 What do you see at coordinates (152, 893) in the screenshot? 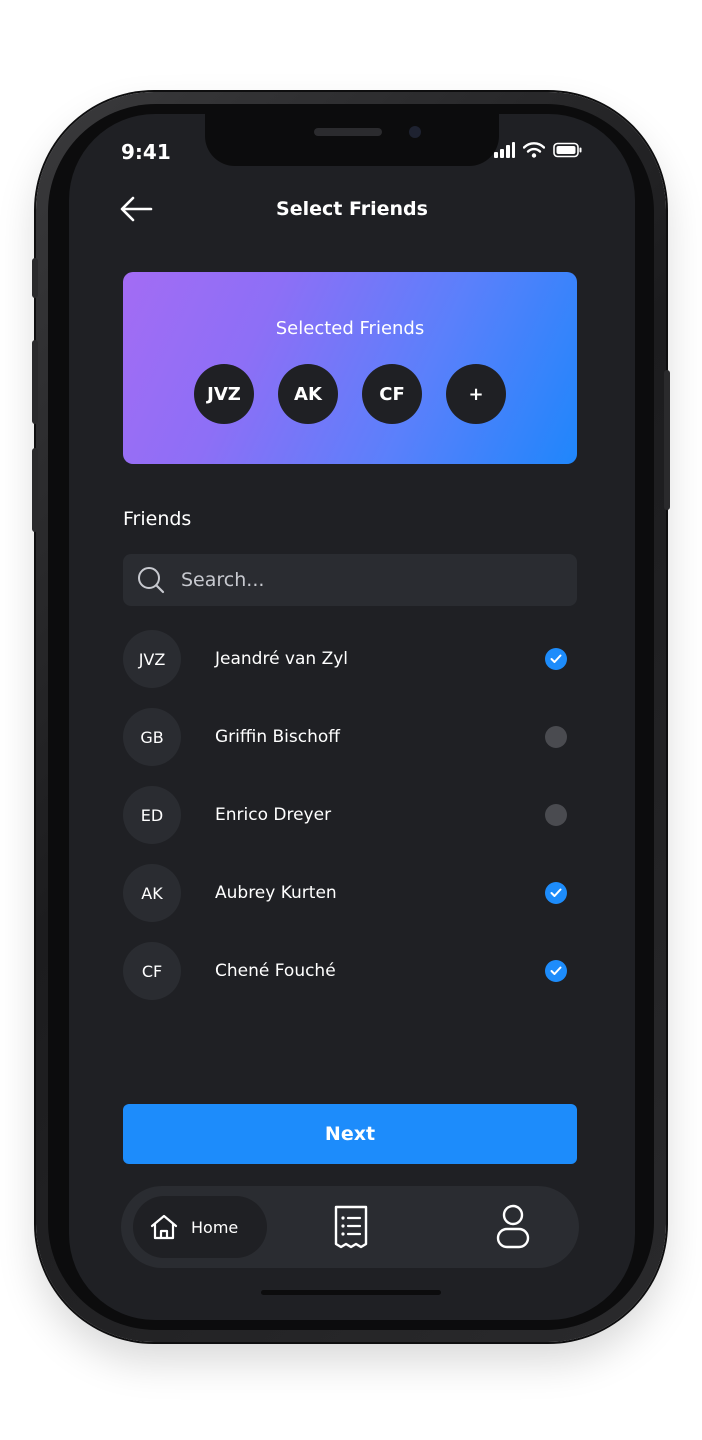
I see `avatar: AK` at bounding box center [152, 893].